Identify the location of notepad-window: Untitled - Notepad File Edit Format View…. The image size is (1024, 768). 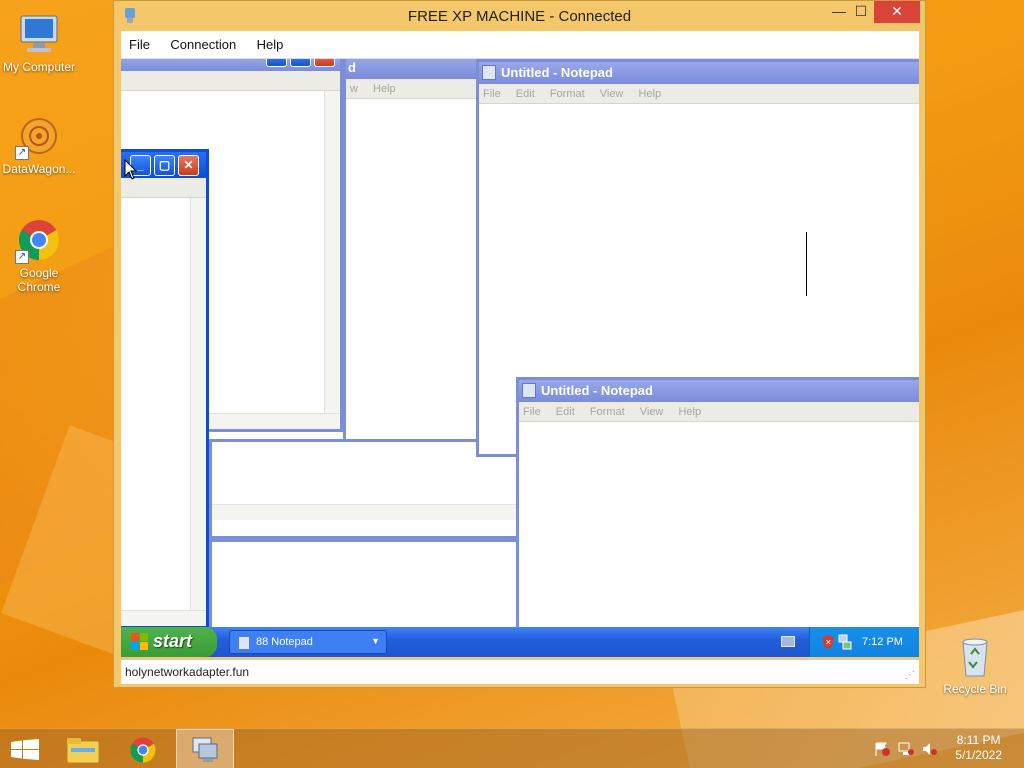
(717, 507).